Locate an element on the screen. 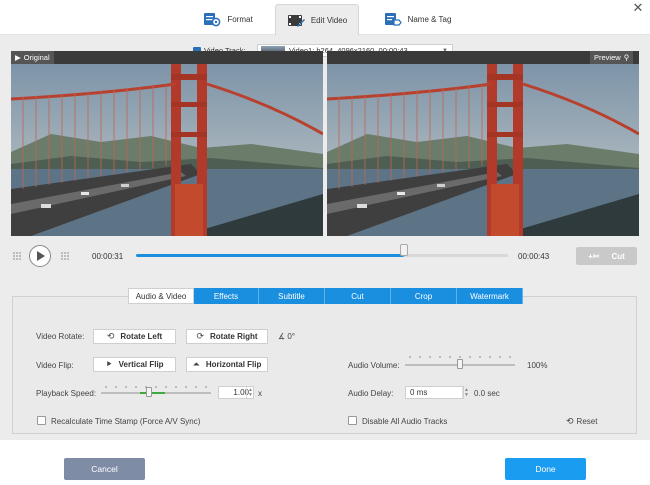  disable-audio-checkbox is located at coordinates (352, 420).